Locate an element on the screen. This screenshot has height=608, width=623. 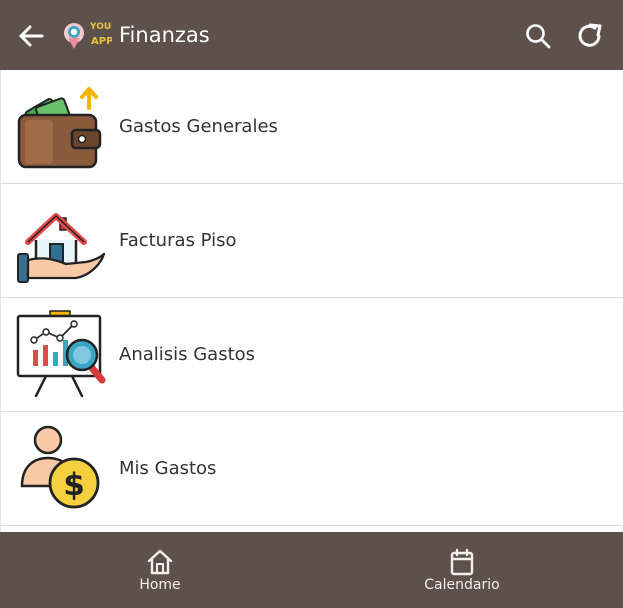
person-dollar-icon: $ is located at coordinates (60, 467).